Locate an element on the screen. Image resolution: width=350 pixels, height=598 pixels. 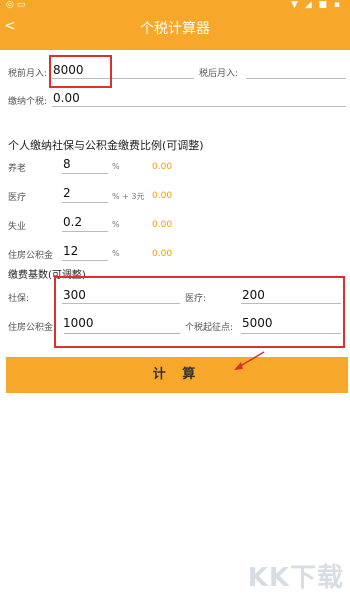
medical-base-underline is located at coordinates (291, 303).